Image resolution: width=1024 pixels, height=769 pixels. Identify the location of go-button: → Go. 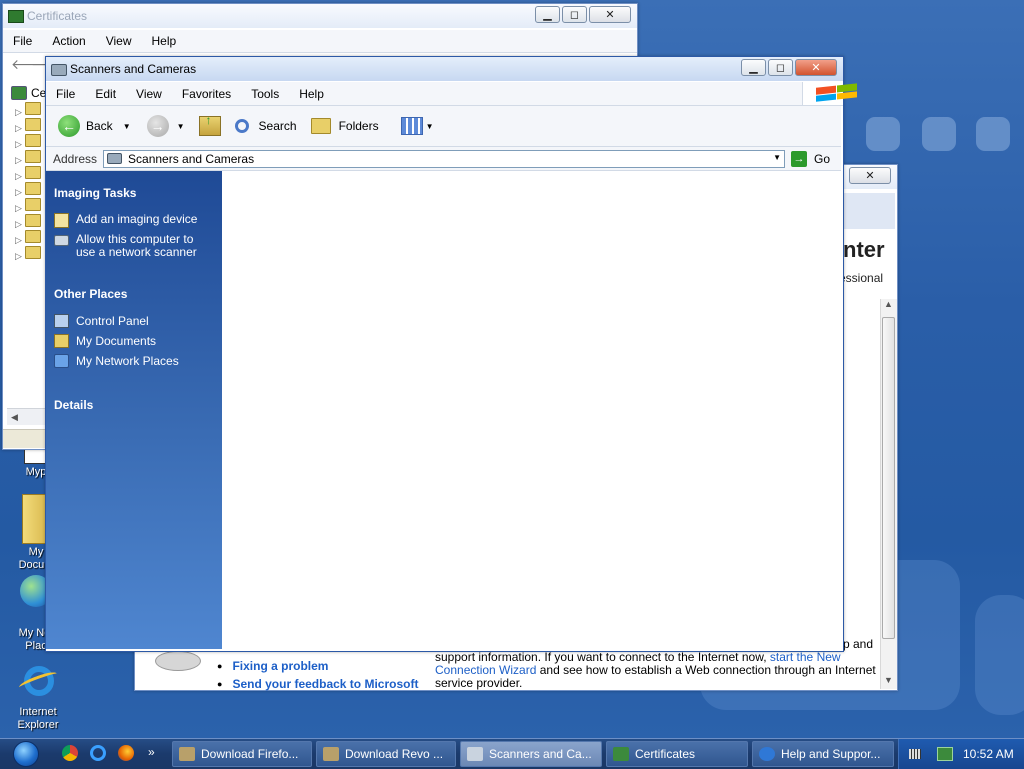
(810, 158).